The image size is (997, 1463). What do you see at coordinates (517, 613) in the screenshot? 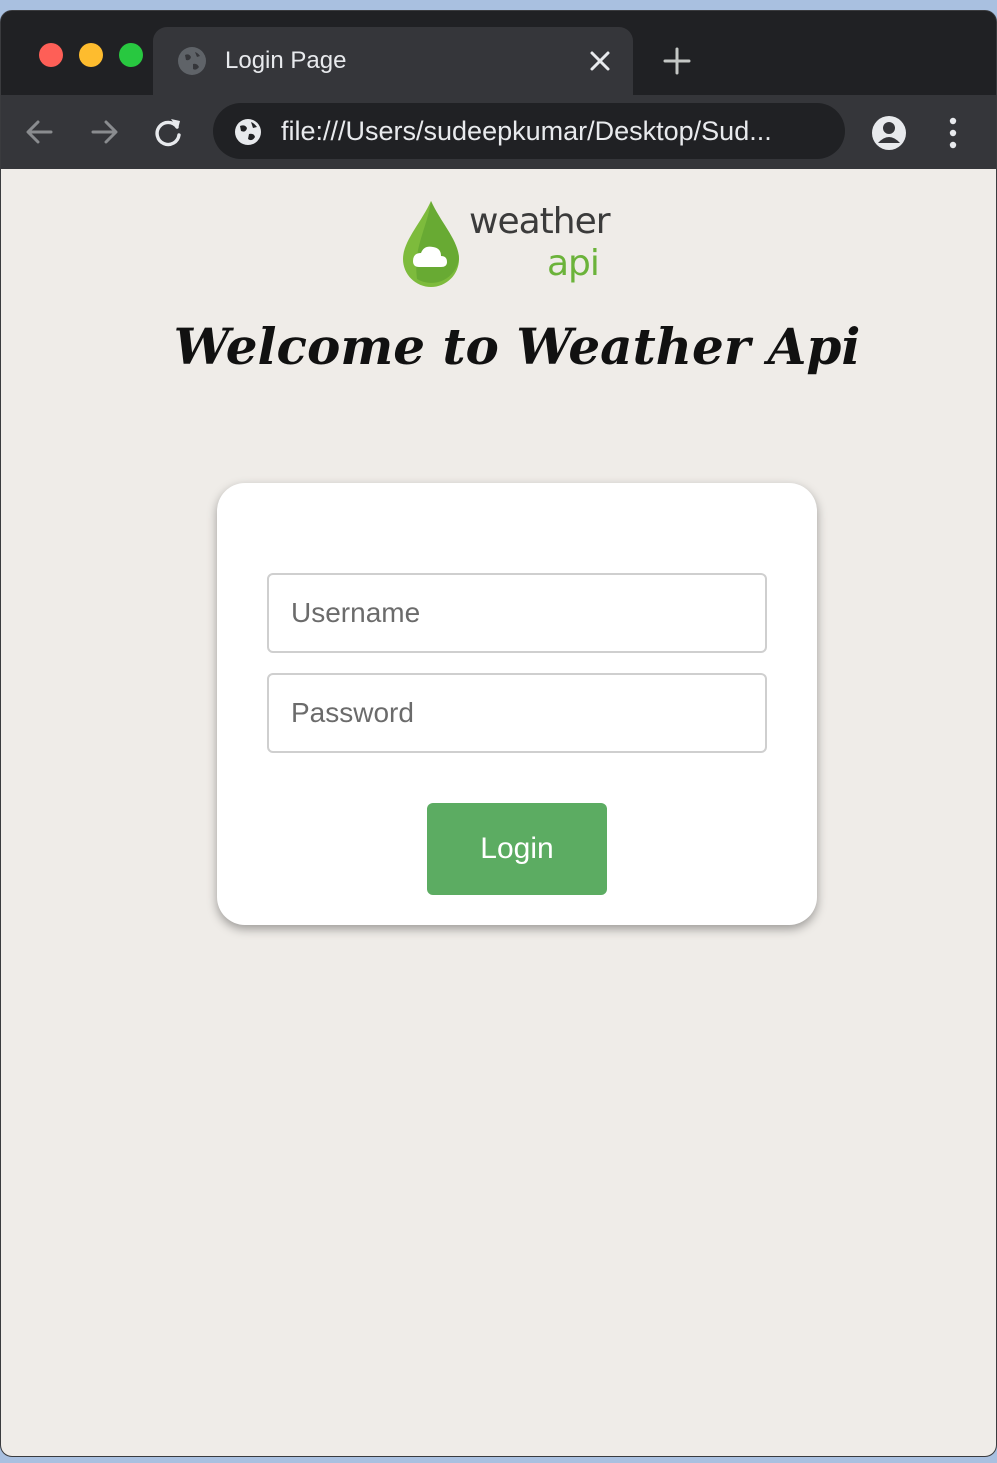
I see `username-input` at bounding box center [517, 613].